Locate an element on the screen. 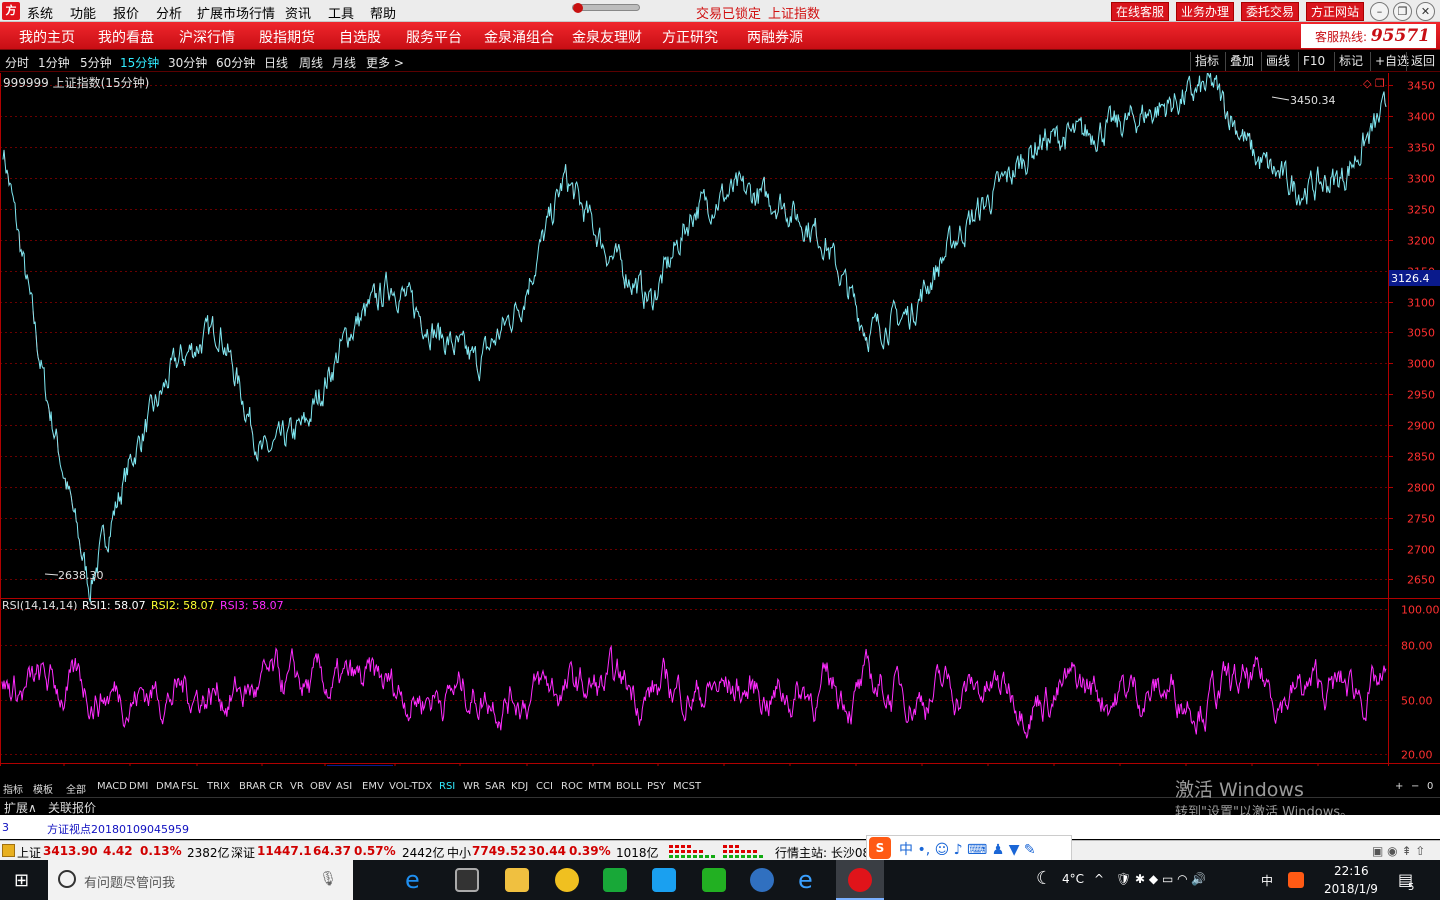 The width and height of the screenshot is (1440, 900). indicator-tab-kdj: KDJ is located at coordinates (519, 786).